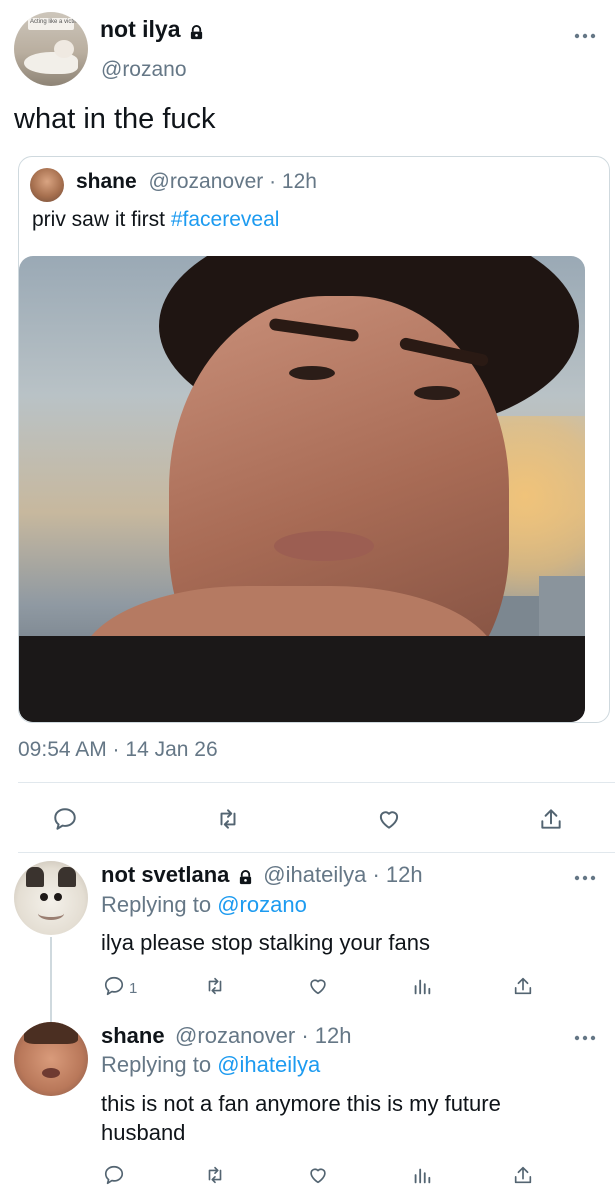 The width and height of the screenshot is (615, 1200). Describe the element at coordinates (133, 988) in the screenshot. I see `reply-count: 1` at that location.